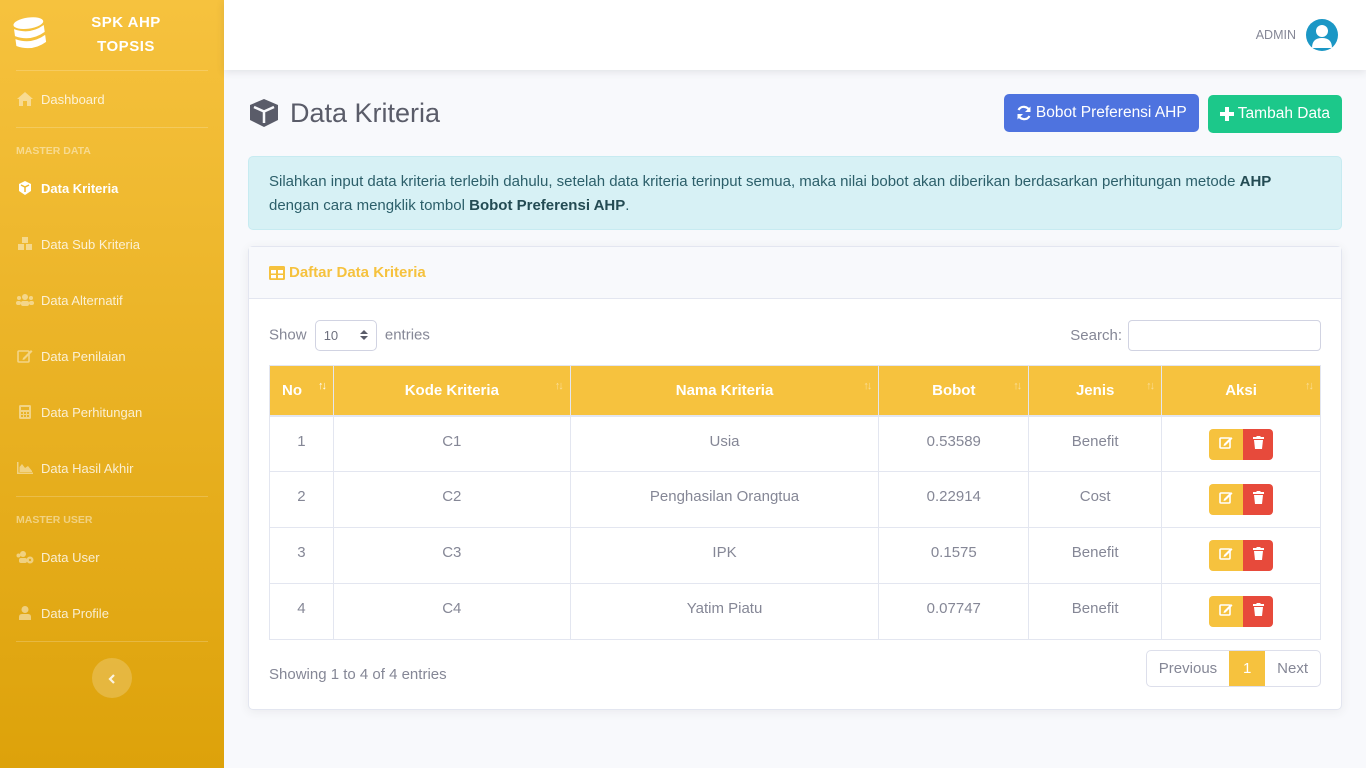  I want to click on column-header-aksi: Aksi ↑↓, so click(1241, 391).